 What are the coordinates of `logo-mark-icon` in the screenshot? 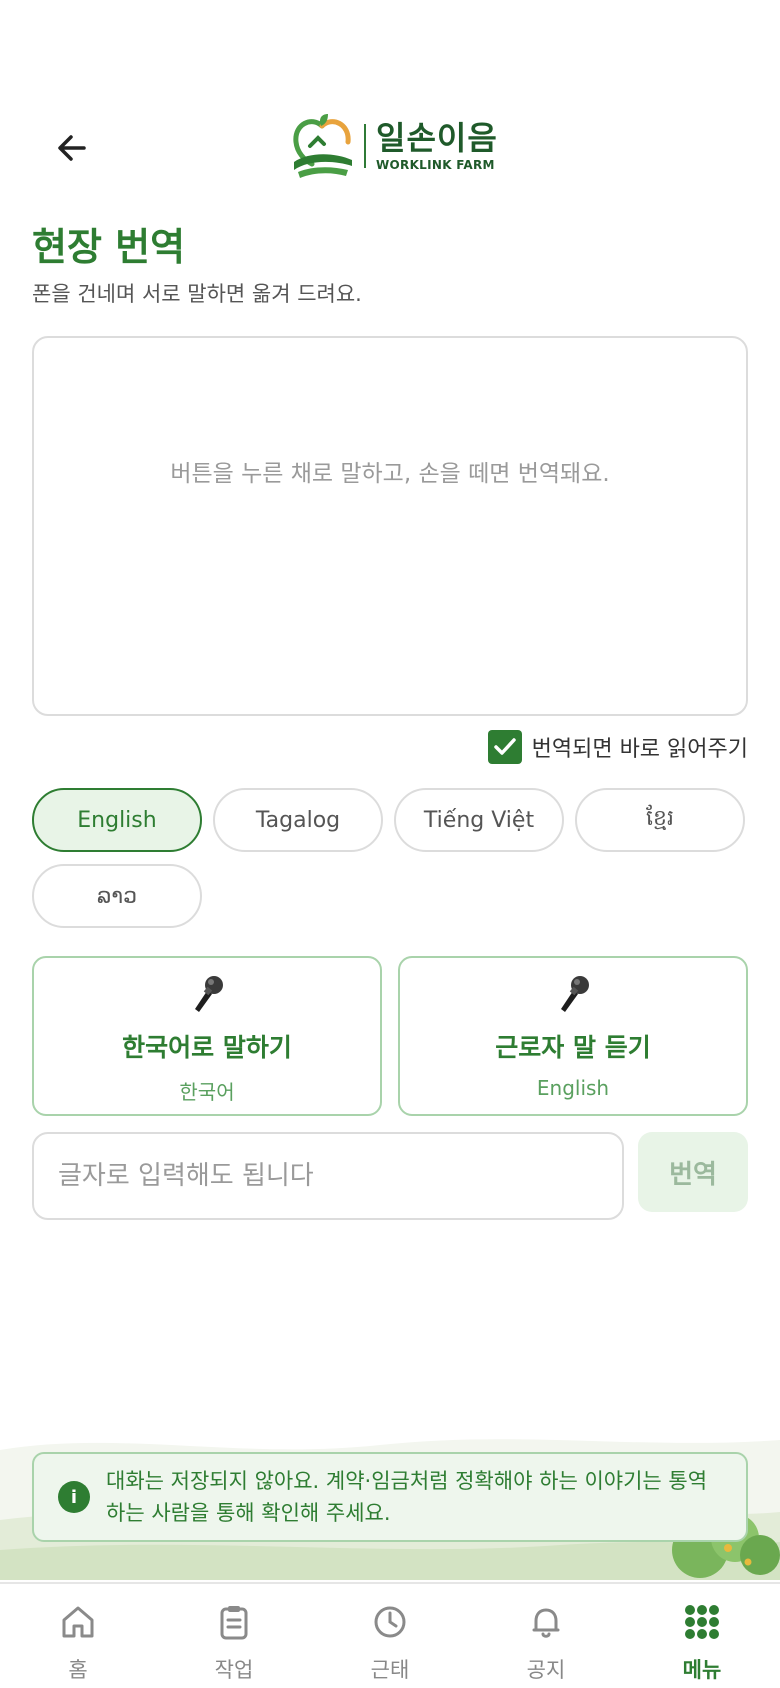 It's located at (322, 146).